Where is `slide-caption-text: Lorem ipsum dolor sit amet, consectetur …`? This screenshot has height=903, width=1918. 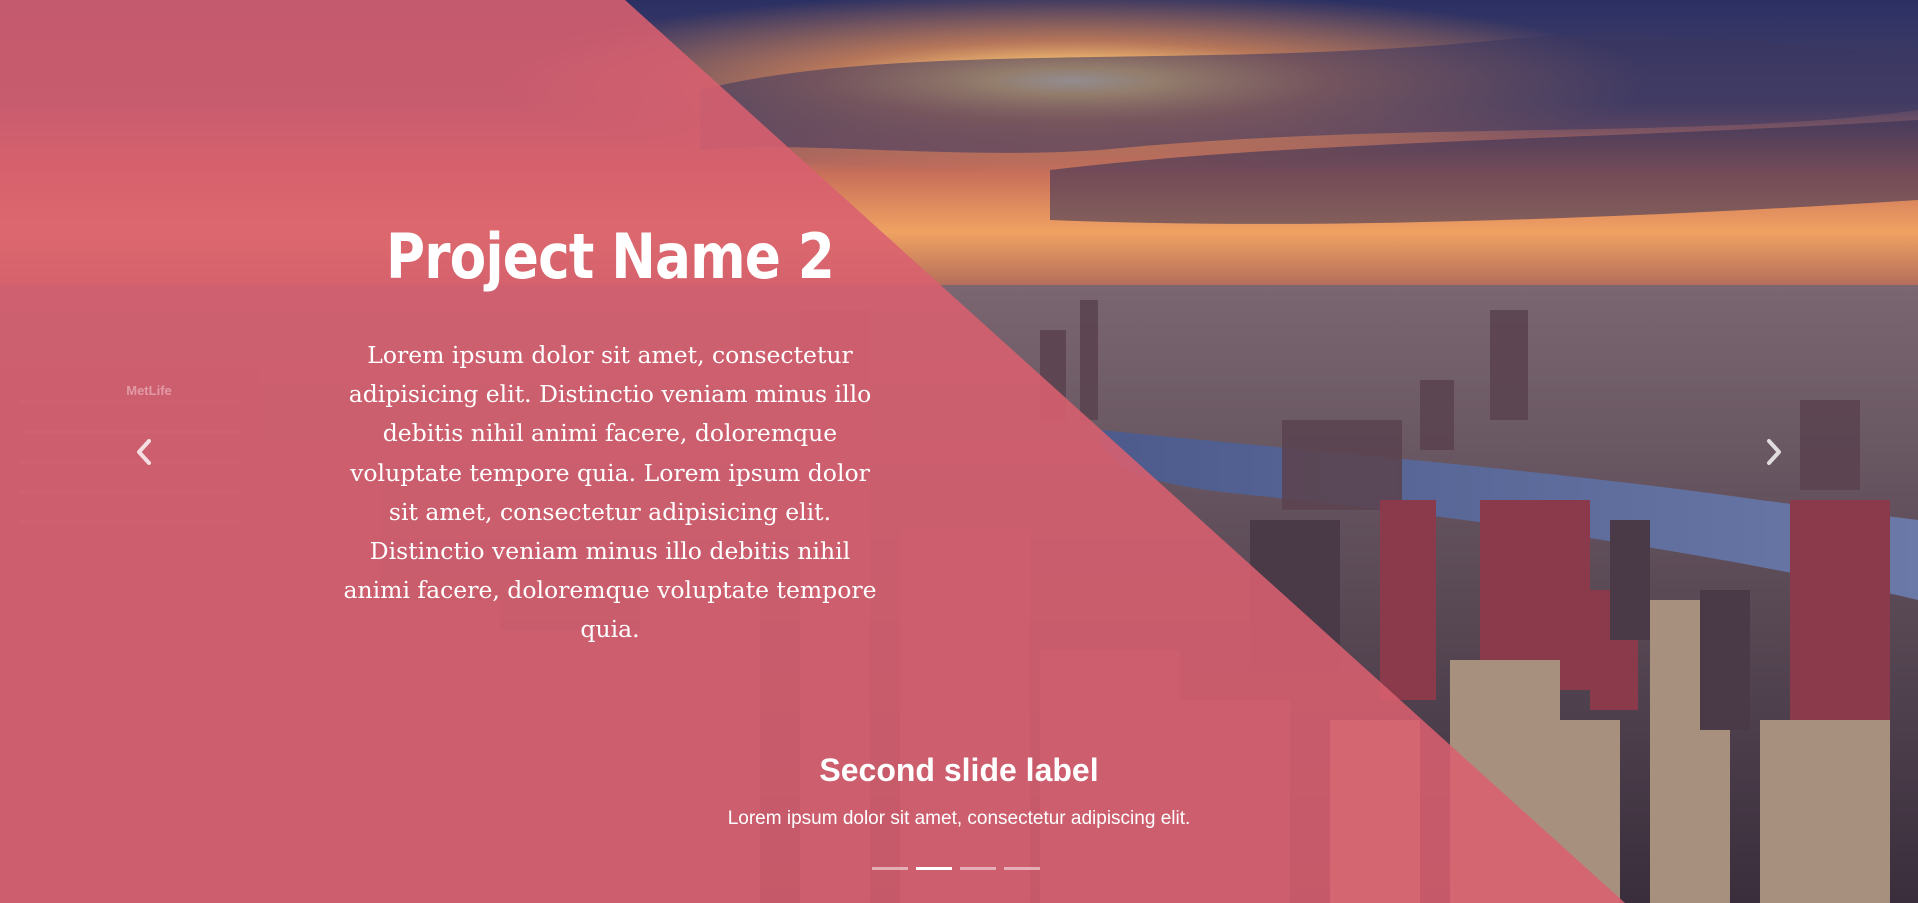
slide-caption-text: Lorem ipsum dolor sit amet, consectetur … is located at coordinates (959, 818).